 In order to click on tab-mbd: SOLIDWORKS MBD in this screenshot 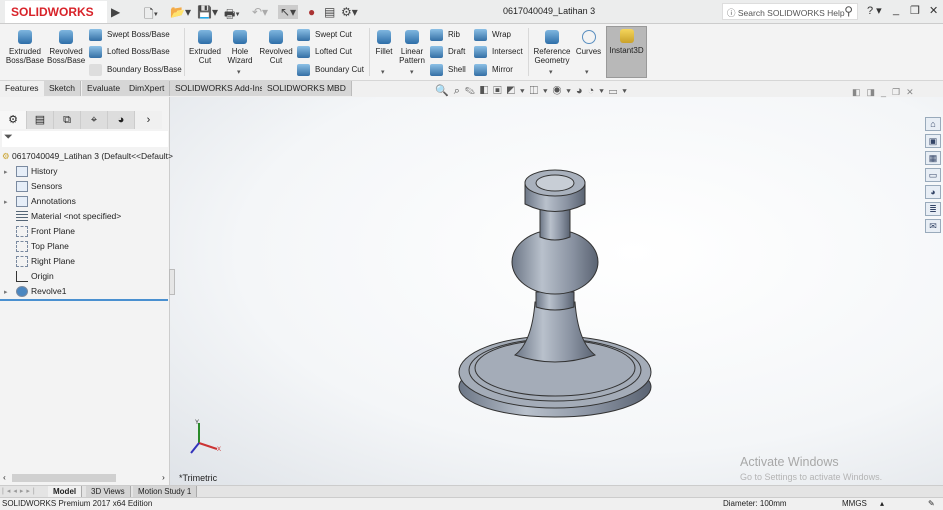, I will do `click(307, 88)`.